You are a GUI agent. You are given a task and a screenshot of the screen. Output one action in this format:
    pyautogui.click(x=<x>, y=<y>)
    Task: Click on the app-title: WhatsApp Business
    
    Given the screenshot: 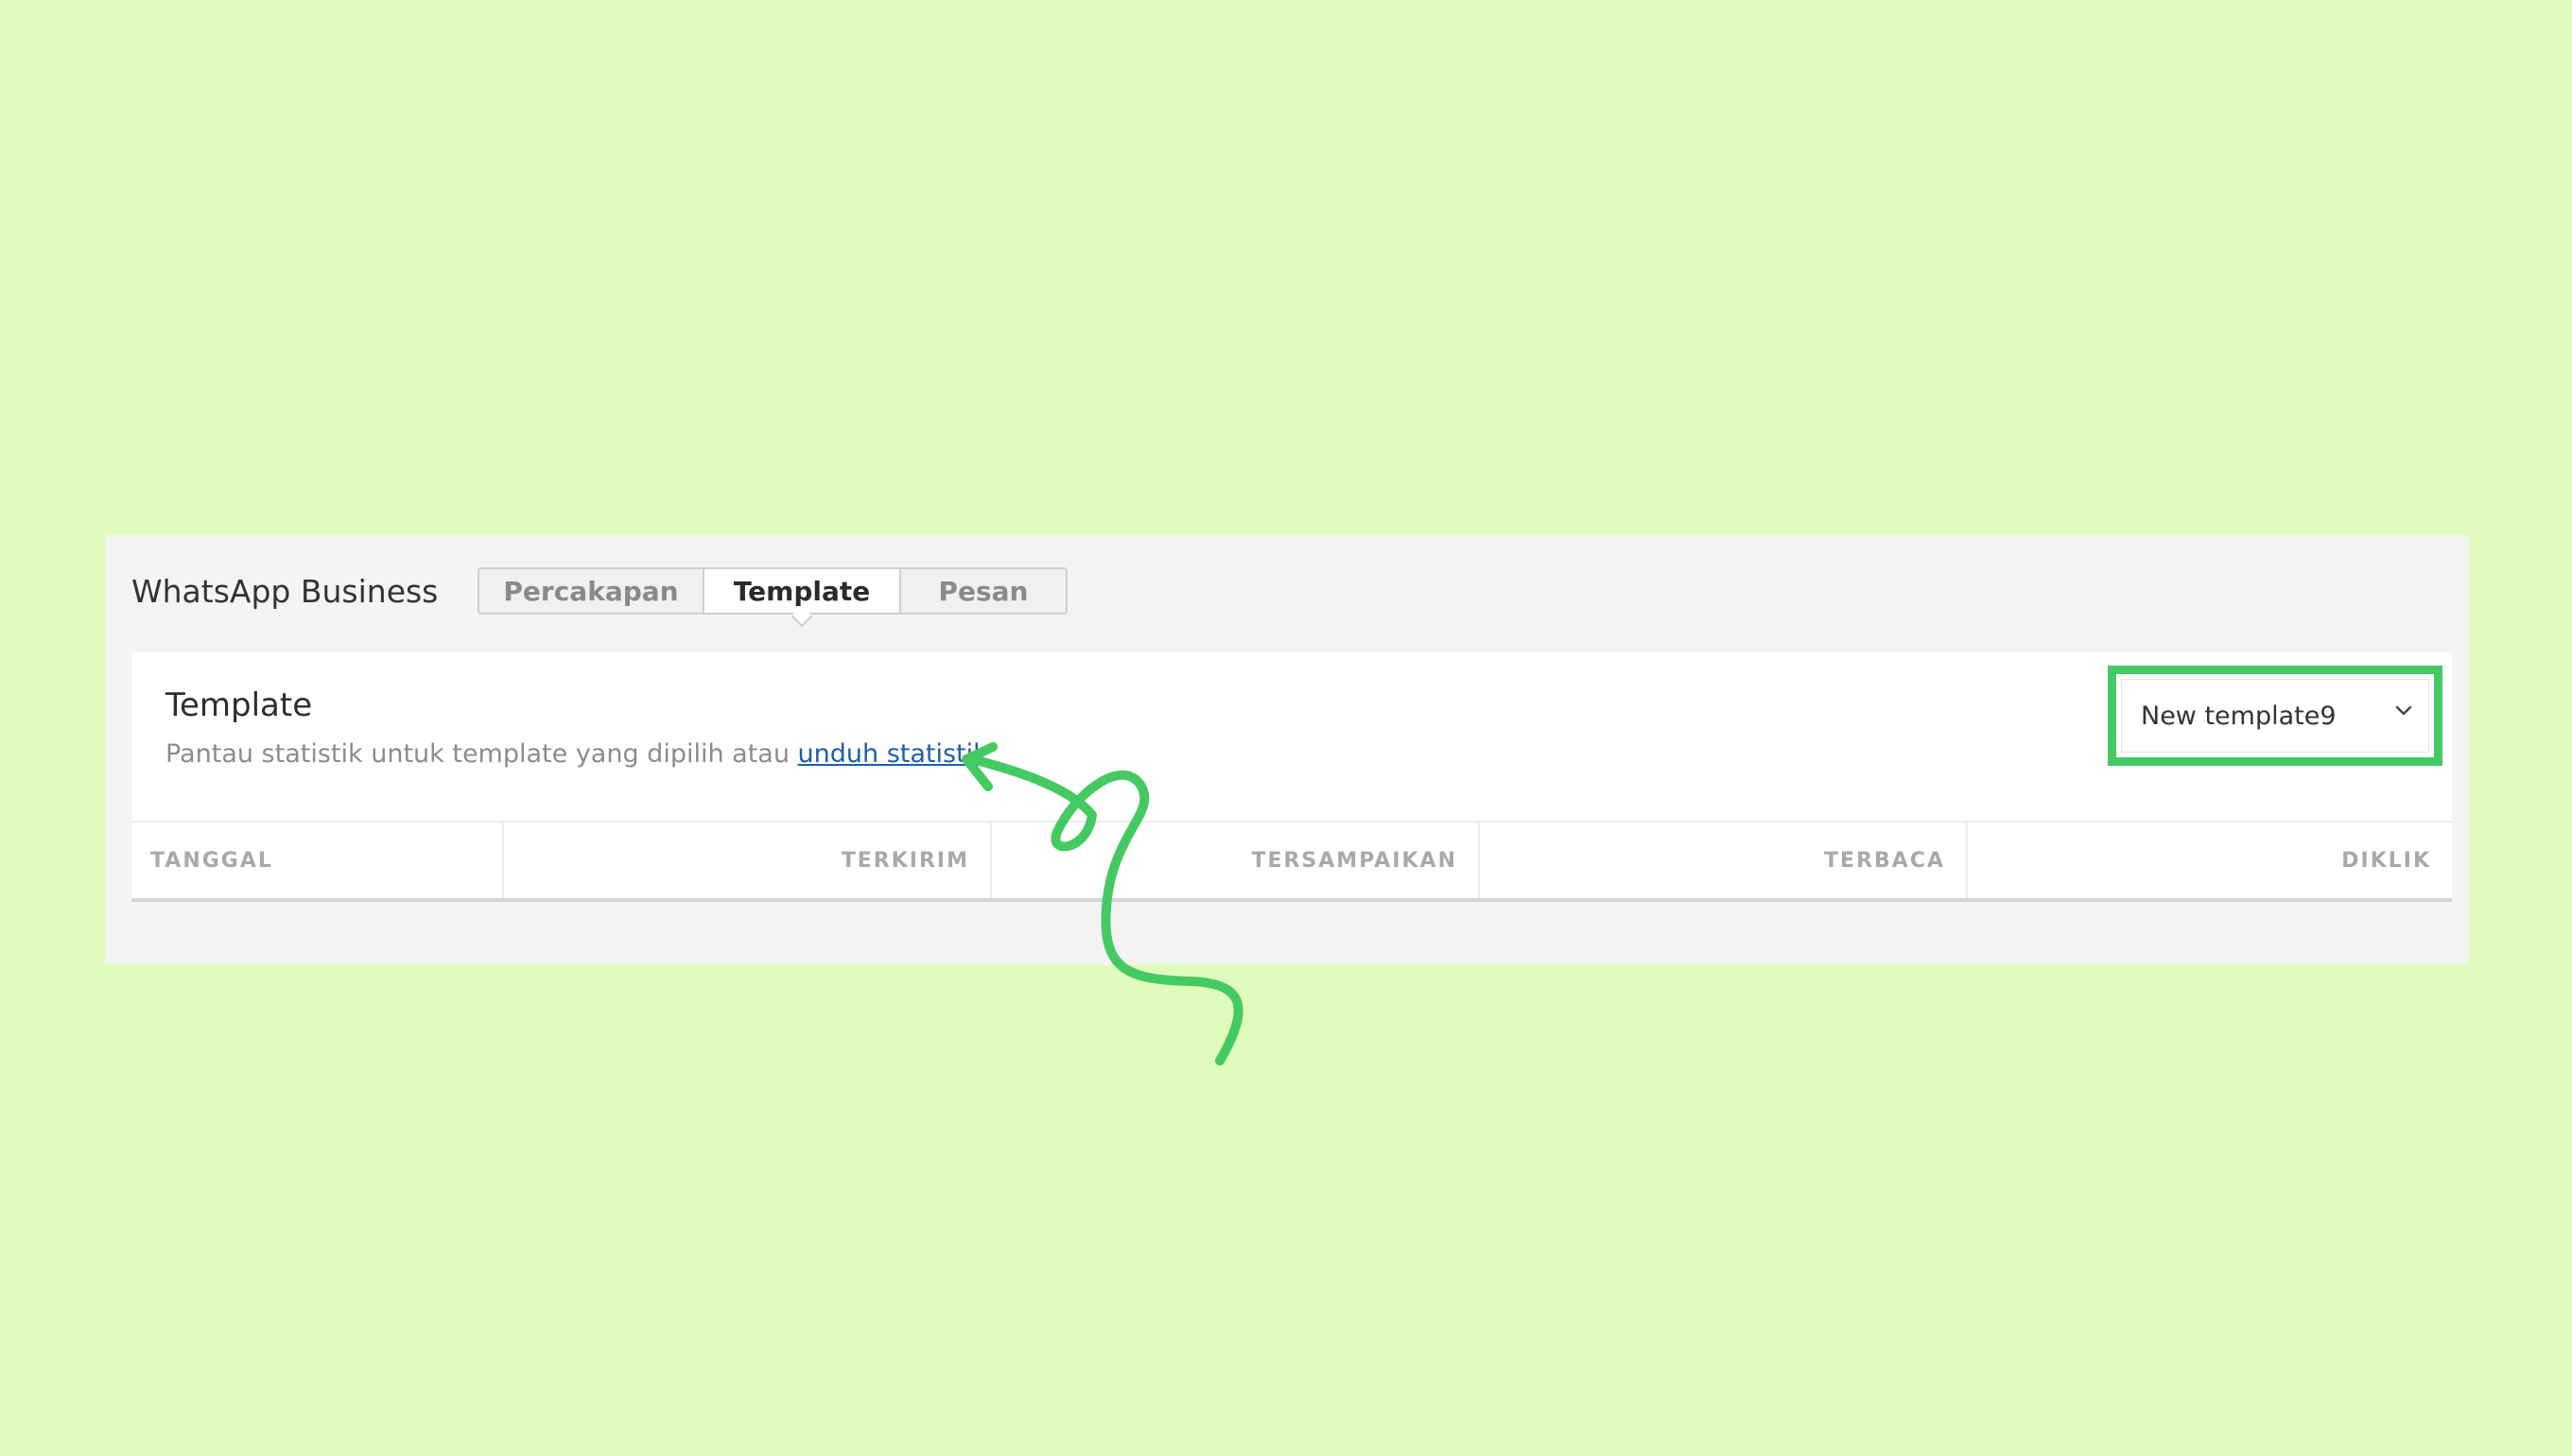 What is the action you would take?
    pyautogui.click(x=285, y=591)
    